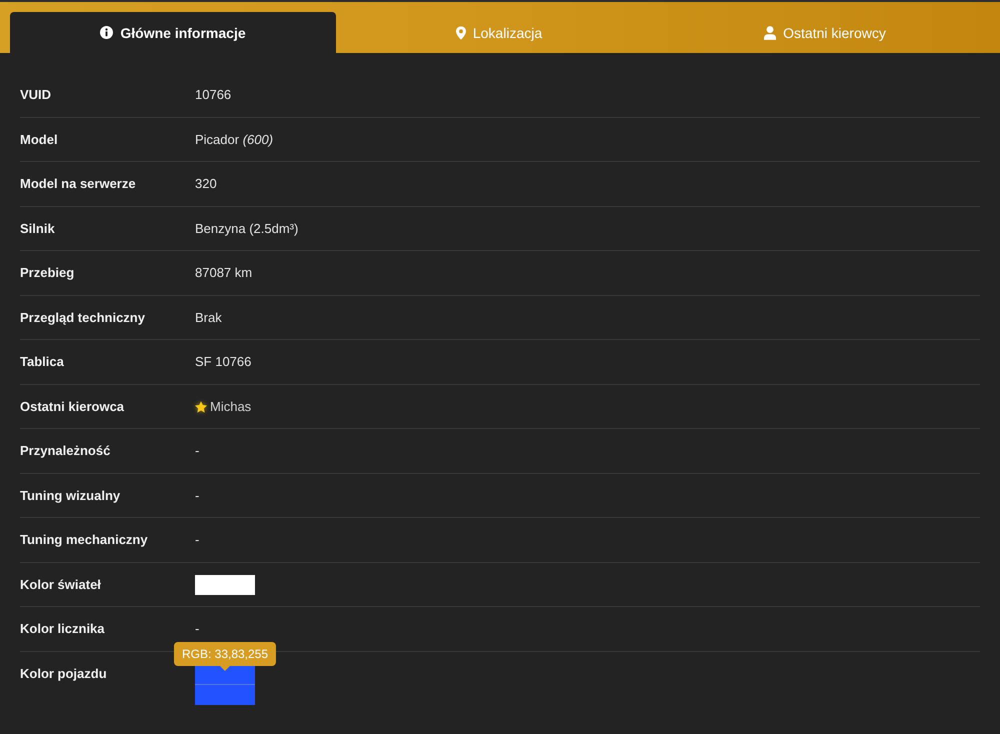 The height and width of the screenshot is (734, 1000). I want to click on field-value: SF 10766, so click(223, 362).